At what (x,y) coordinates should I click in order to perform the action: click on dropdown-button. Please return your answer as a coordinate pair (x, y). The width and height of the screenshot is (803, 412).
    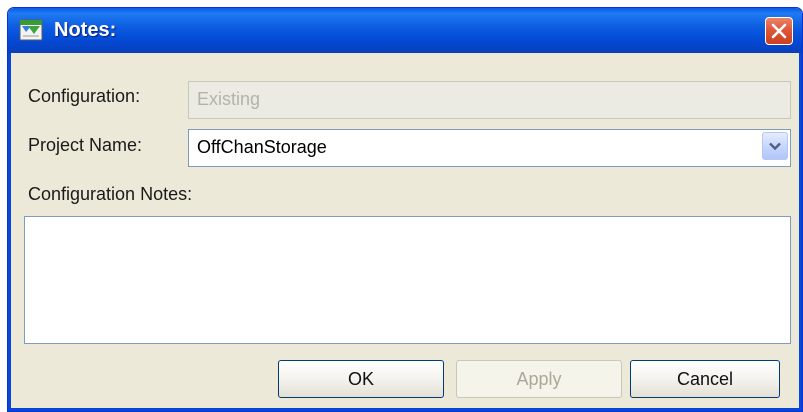
    Looking at the image, I should click on (775, 146).